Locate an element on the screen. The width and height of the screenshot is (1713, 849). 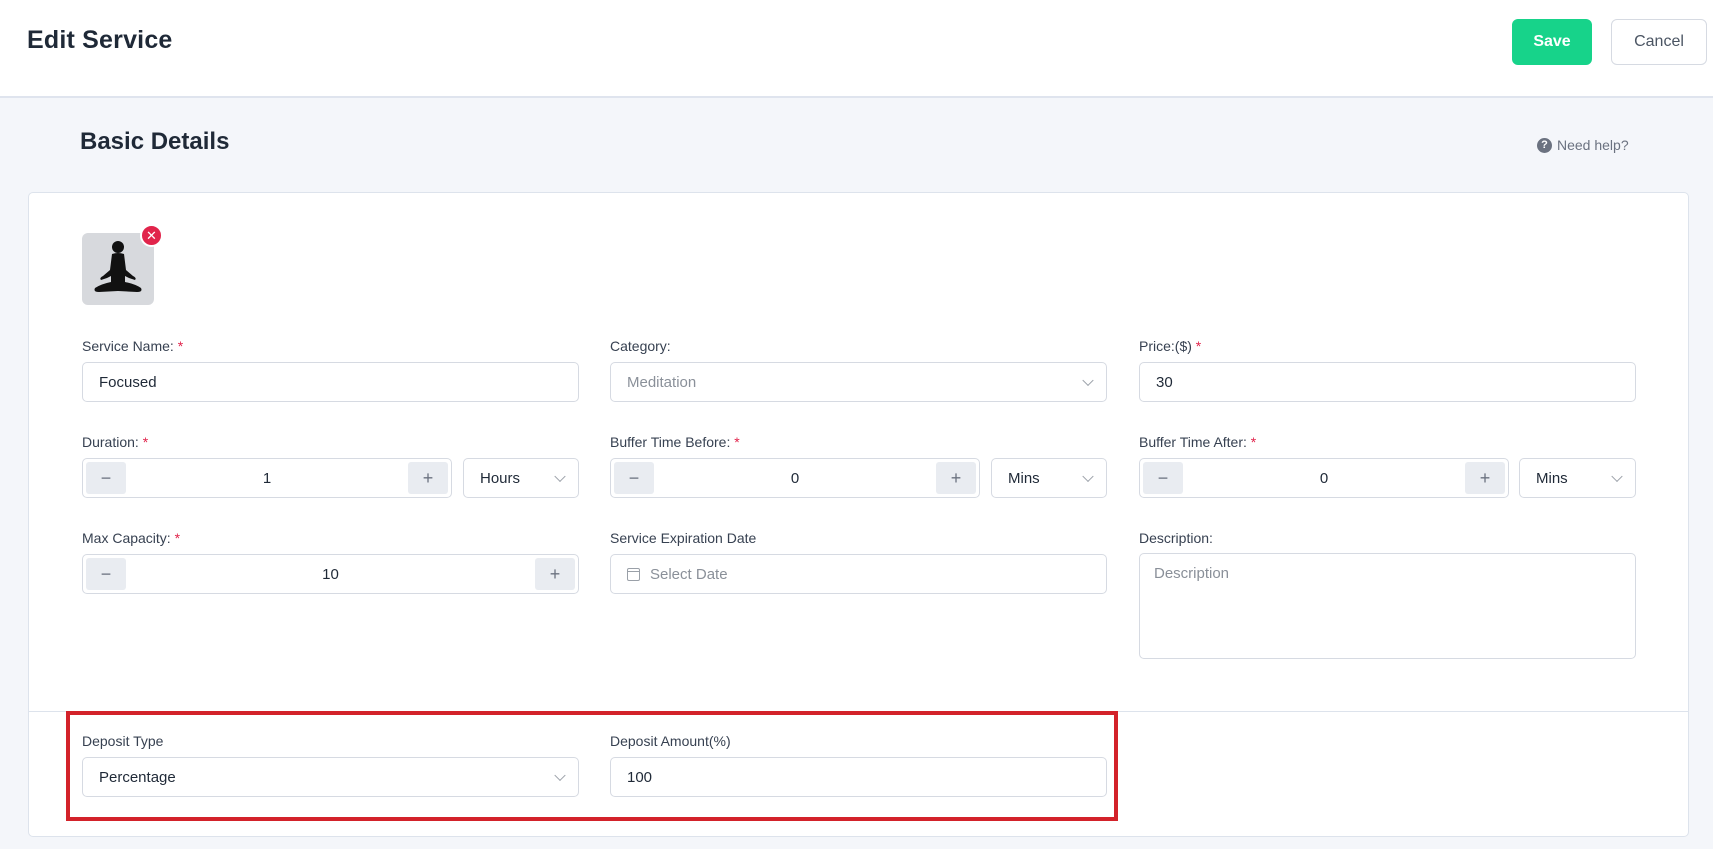
category-label: Category: is located at coordinates (640, 346).